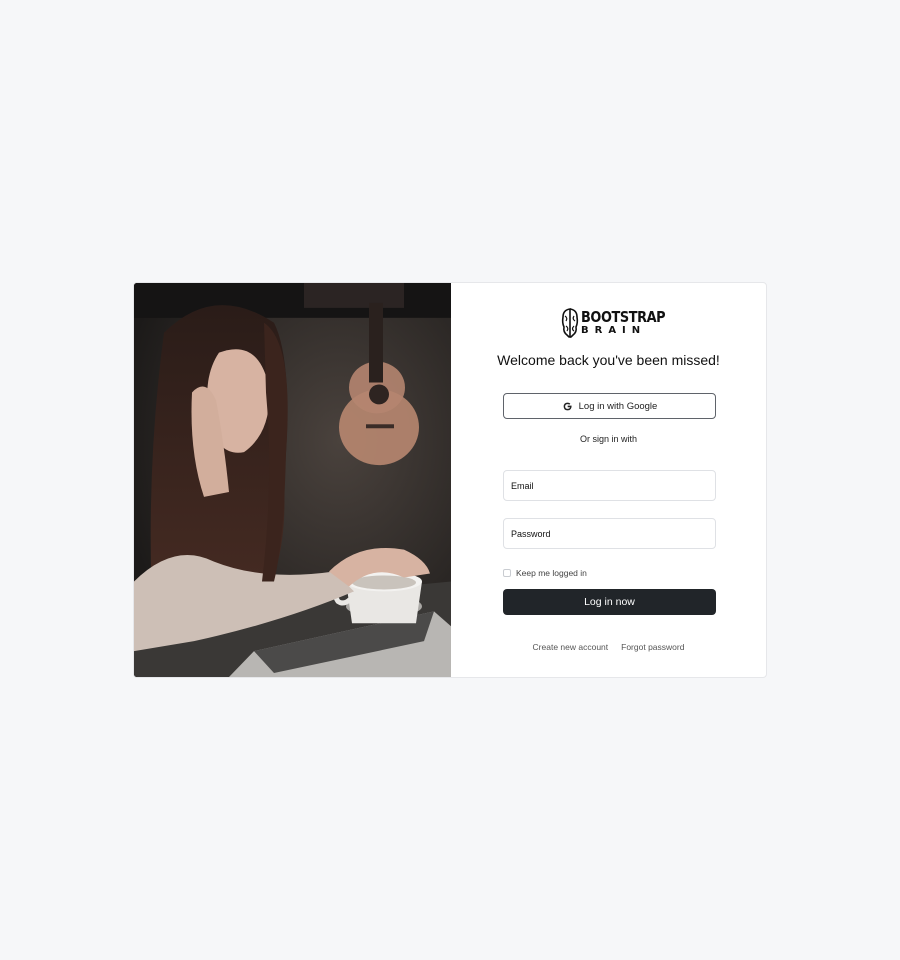  I want to click on forgot-password-link: Forgot password, so click(652, 647).